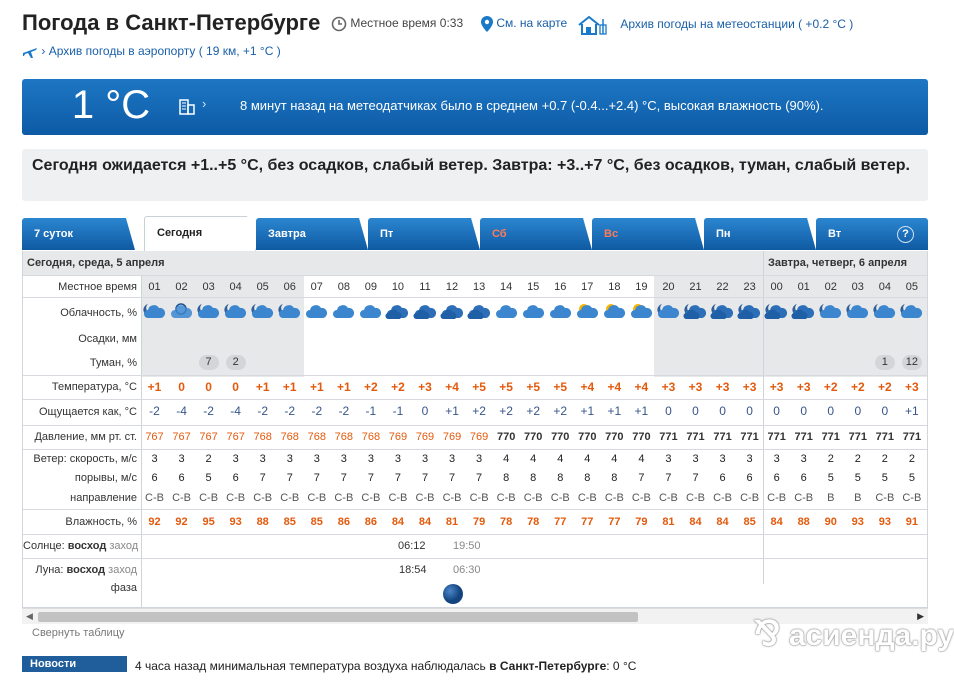  Describe the element at coordinates (85, 459) in the screenshot. I see `row-label-wind: Ветер: скорость, м/с` at that location.